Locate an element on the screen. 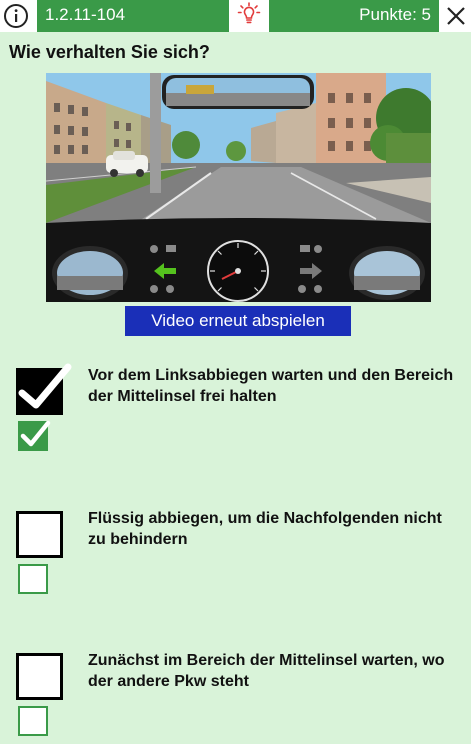  answer-1-checkbox is located at coordinates (44, 389).